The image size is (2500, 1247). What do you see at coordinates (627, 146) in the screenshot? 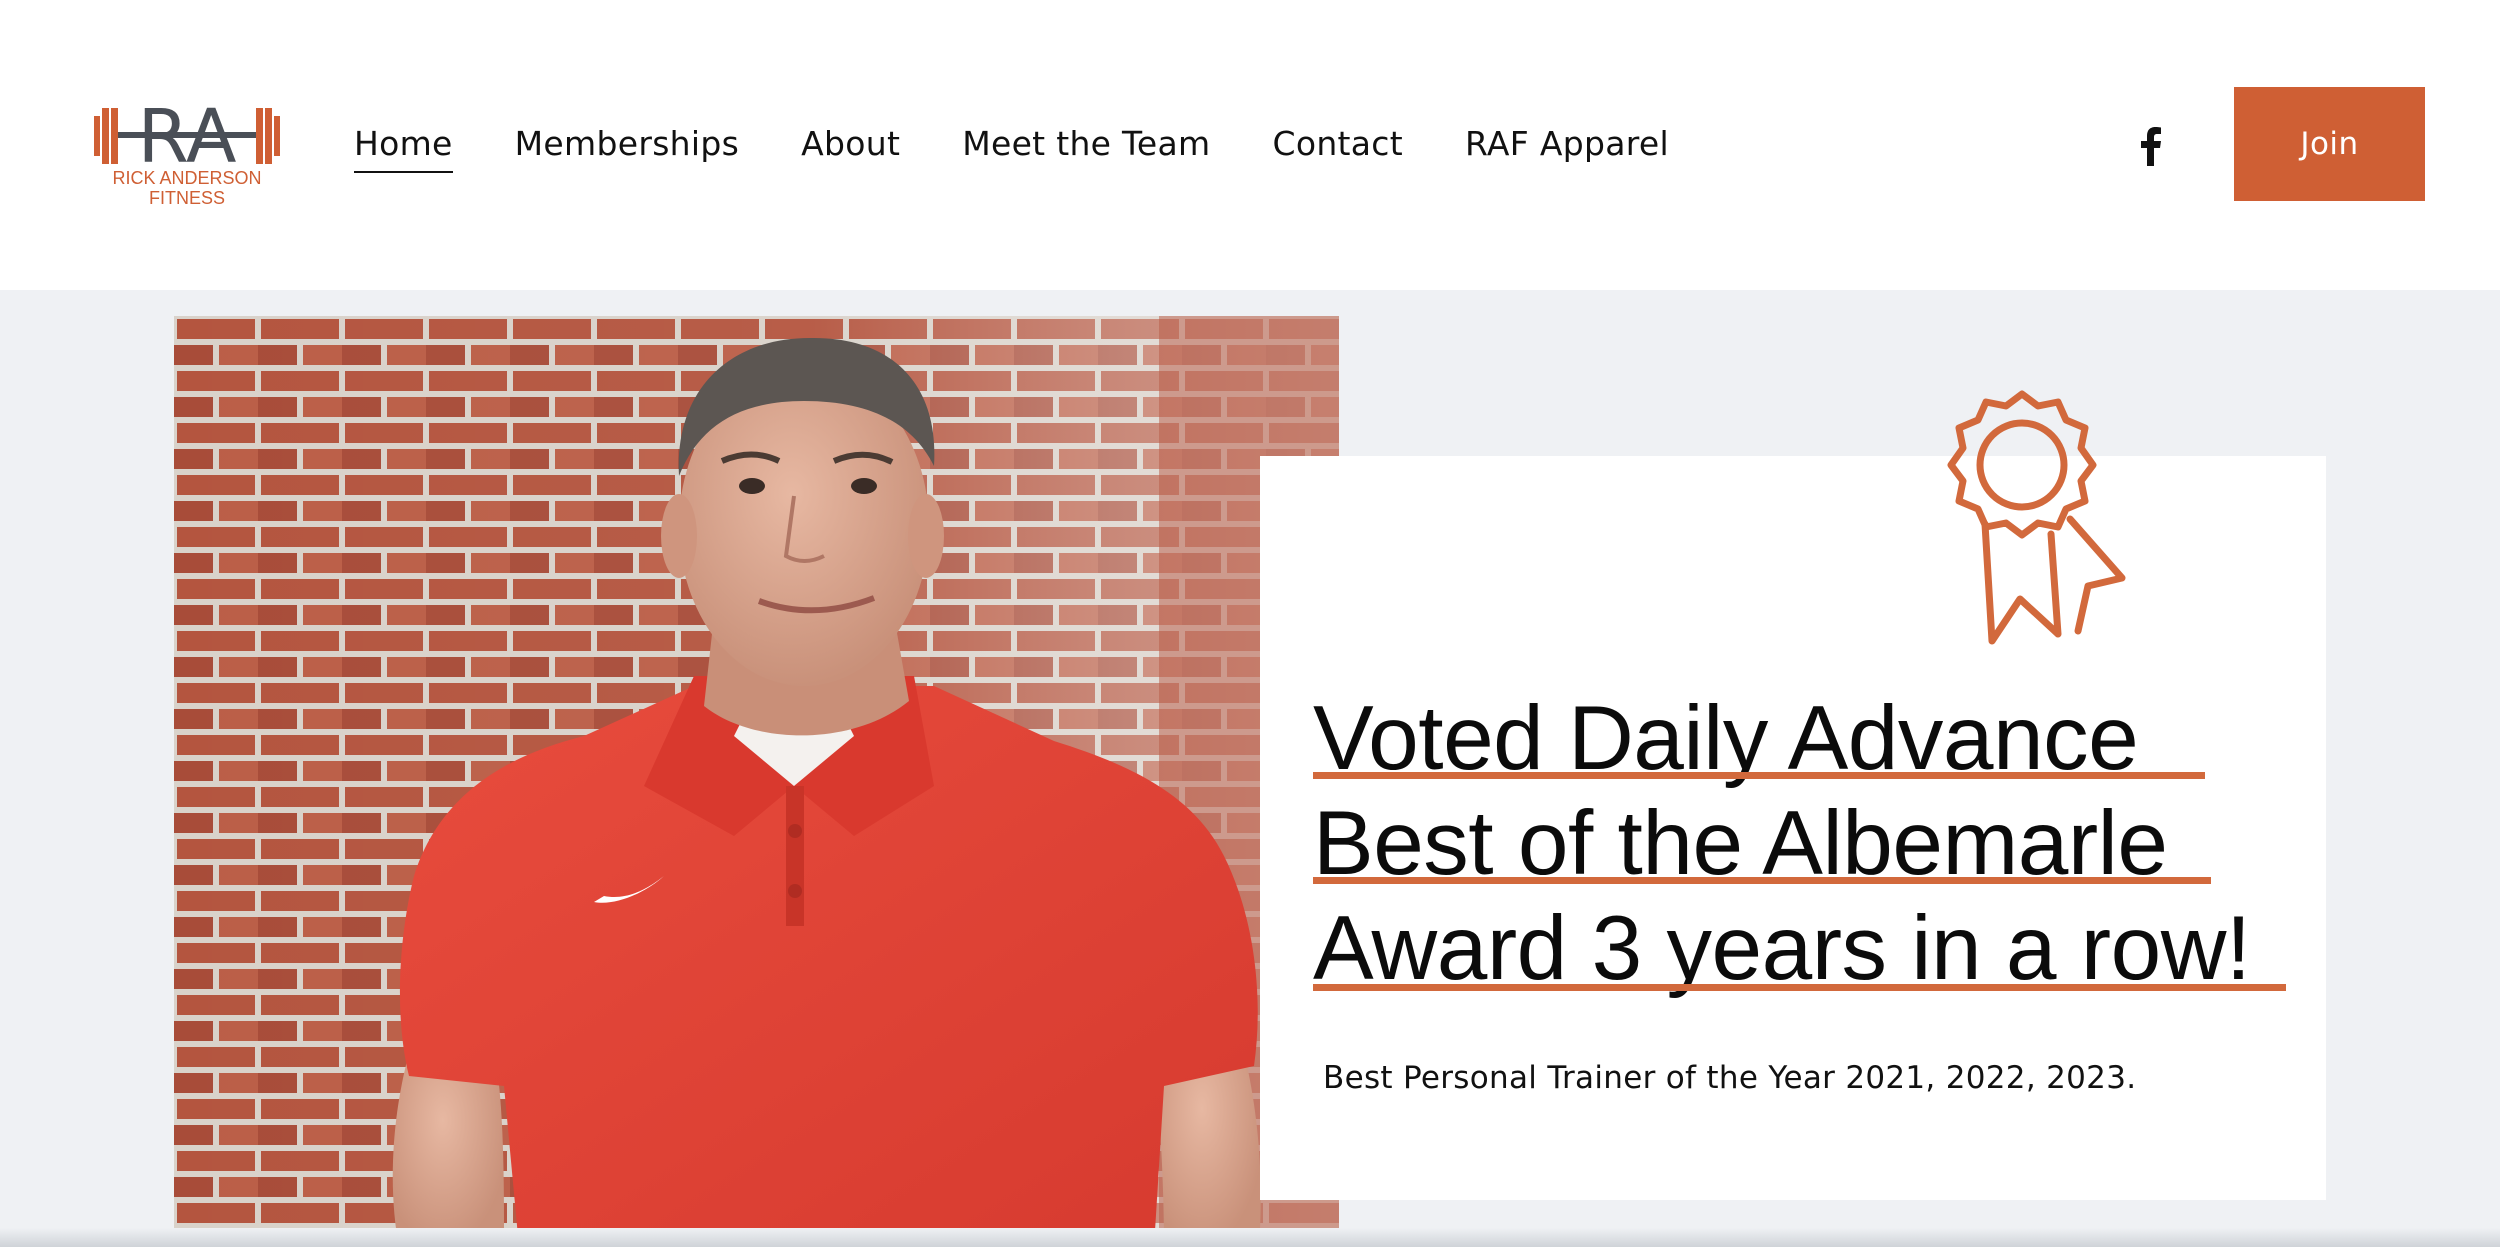
I see `nav-item-memberships: Memberships` at bounding box center [627, 146].